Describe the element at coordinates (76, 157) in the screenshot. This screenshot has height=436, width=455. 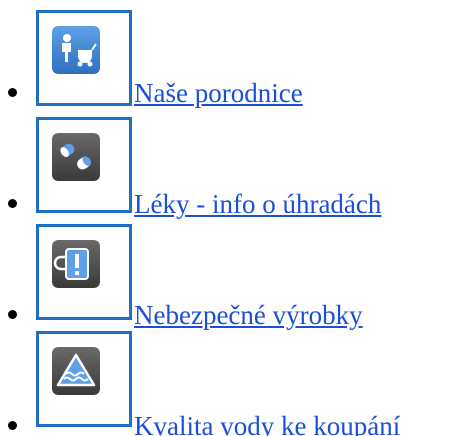
I see `pills-icon` at that location.